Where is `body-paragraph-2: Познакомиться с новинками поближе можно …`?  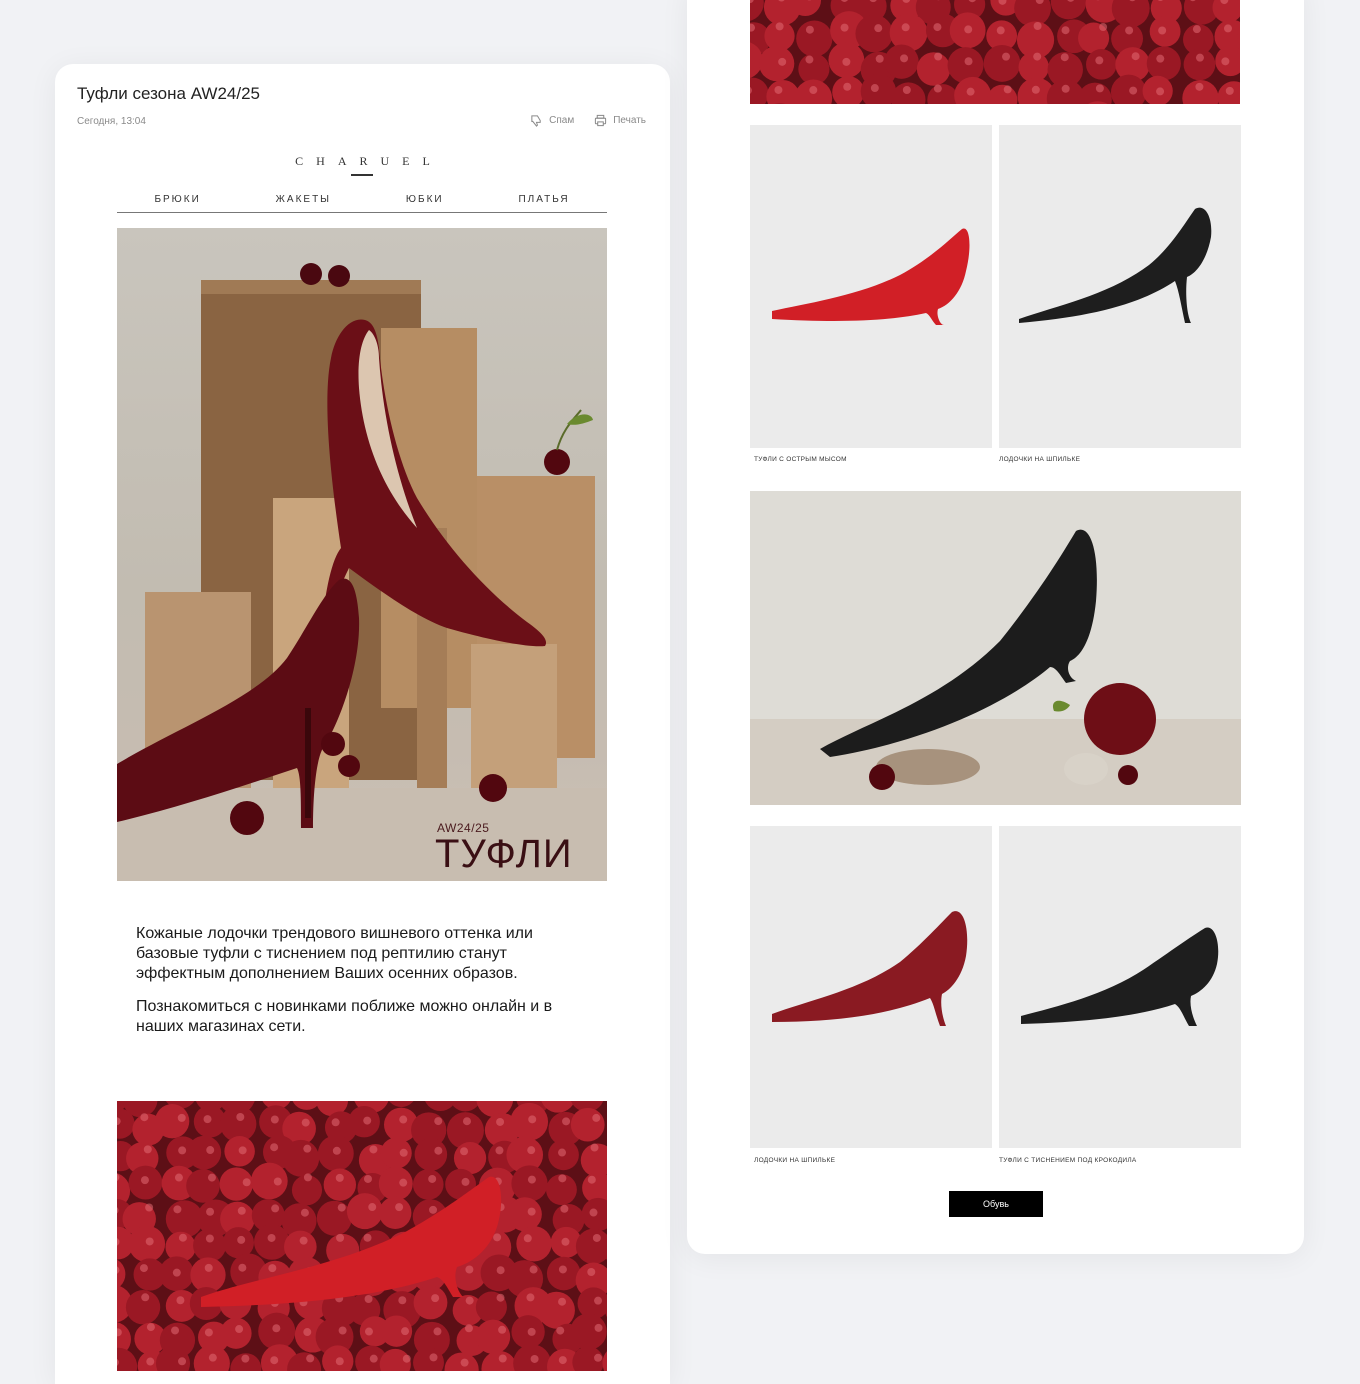 body-paragraph-2: Познакомиться с новинками поближе можно … is located at coordinates (346, 1017).